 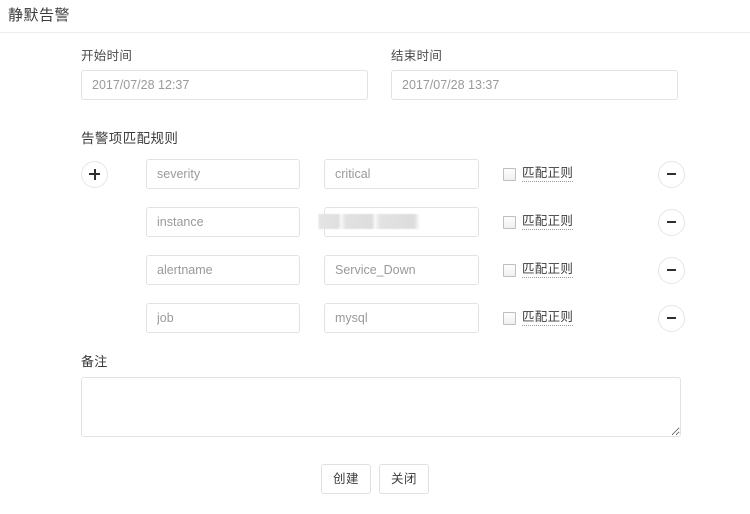 What do you see at coordinates (375, 16) in the screenshot?
I see `page-header: 静默告警` at bounding box center [375, 16].